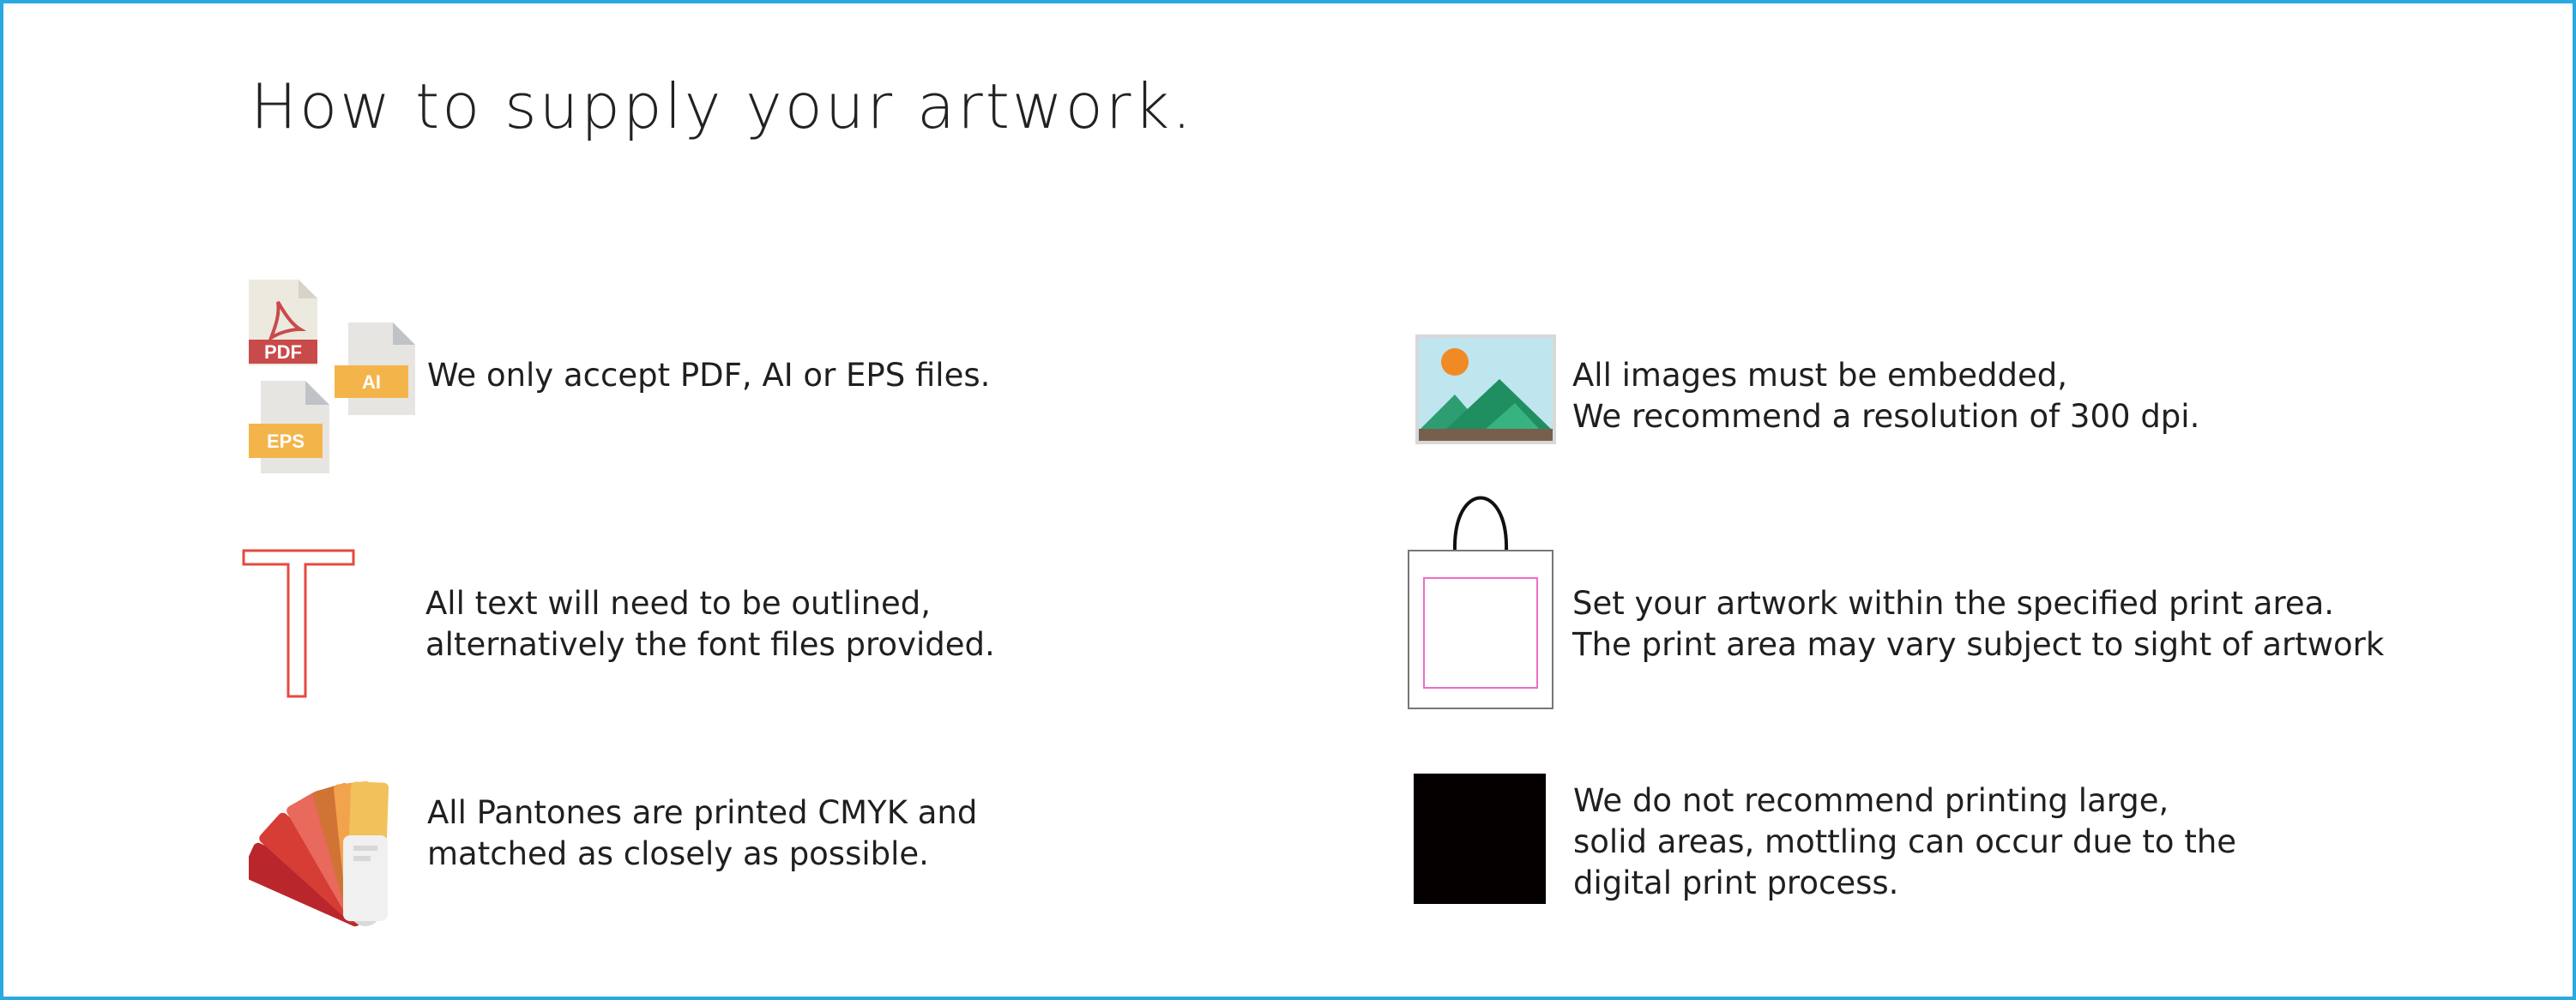 Image resolution: width=2576 pixels, height=1000 pixels. Describe the element at coordinates (332, 376) in the screenshot. I see `file-format-icon: PDF AI EPS` at that location.